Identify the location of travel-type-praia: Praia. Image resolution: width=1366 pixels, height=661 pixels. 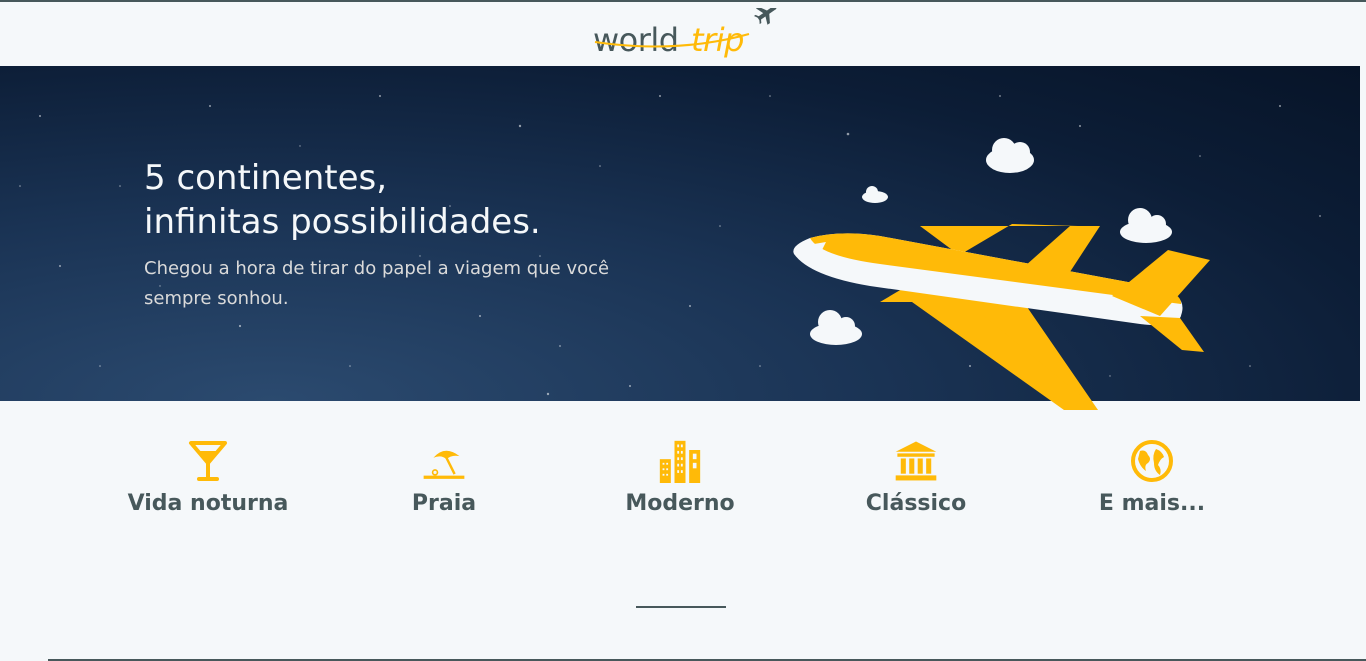
(444, 476).